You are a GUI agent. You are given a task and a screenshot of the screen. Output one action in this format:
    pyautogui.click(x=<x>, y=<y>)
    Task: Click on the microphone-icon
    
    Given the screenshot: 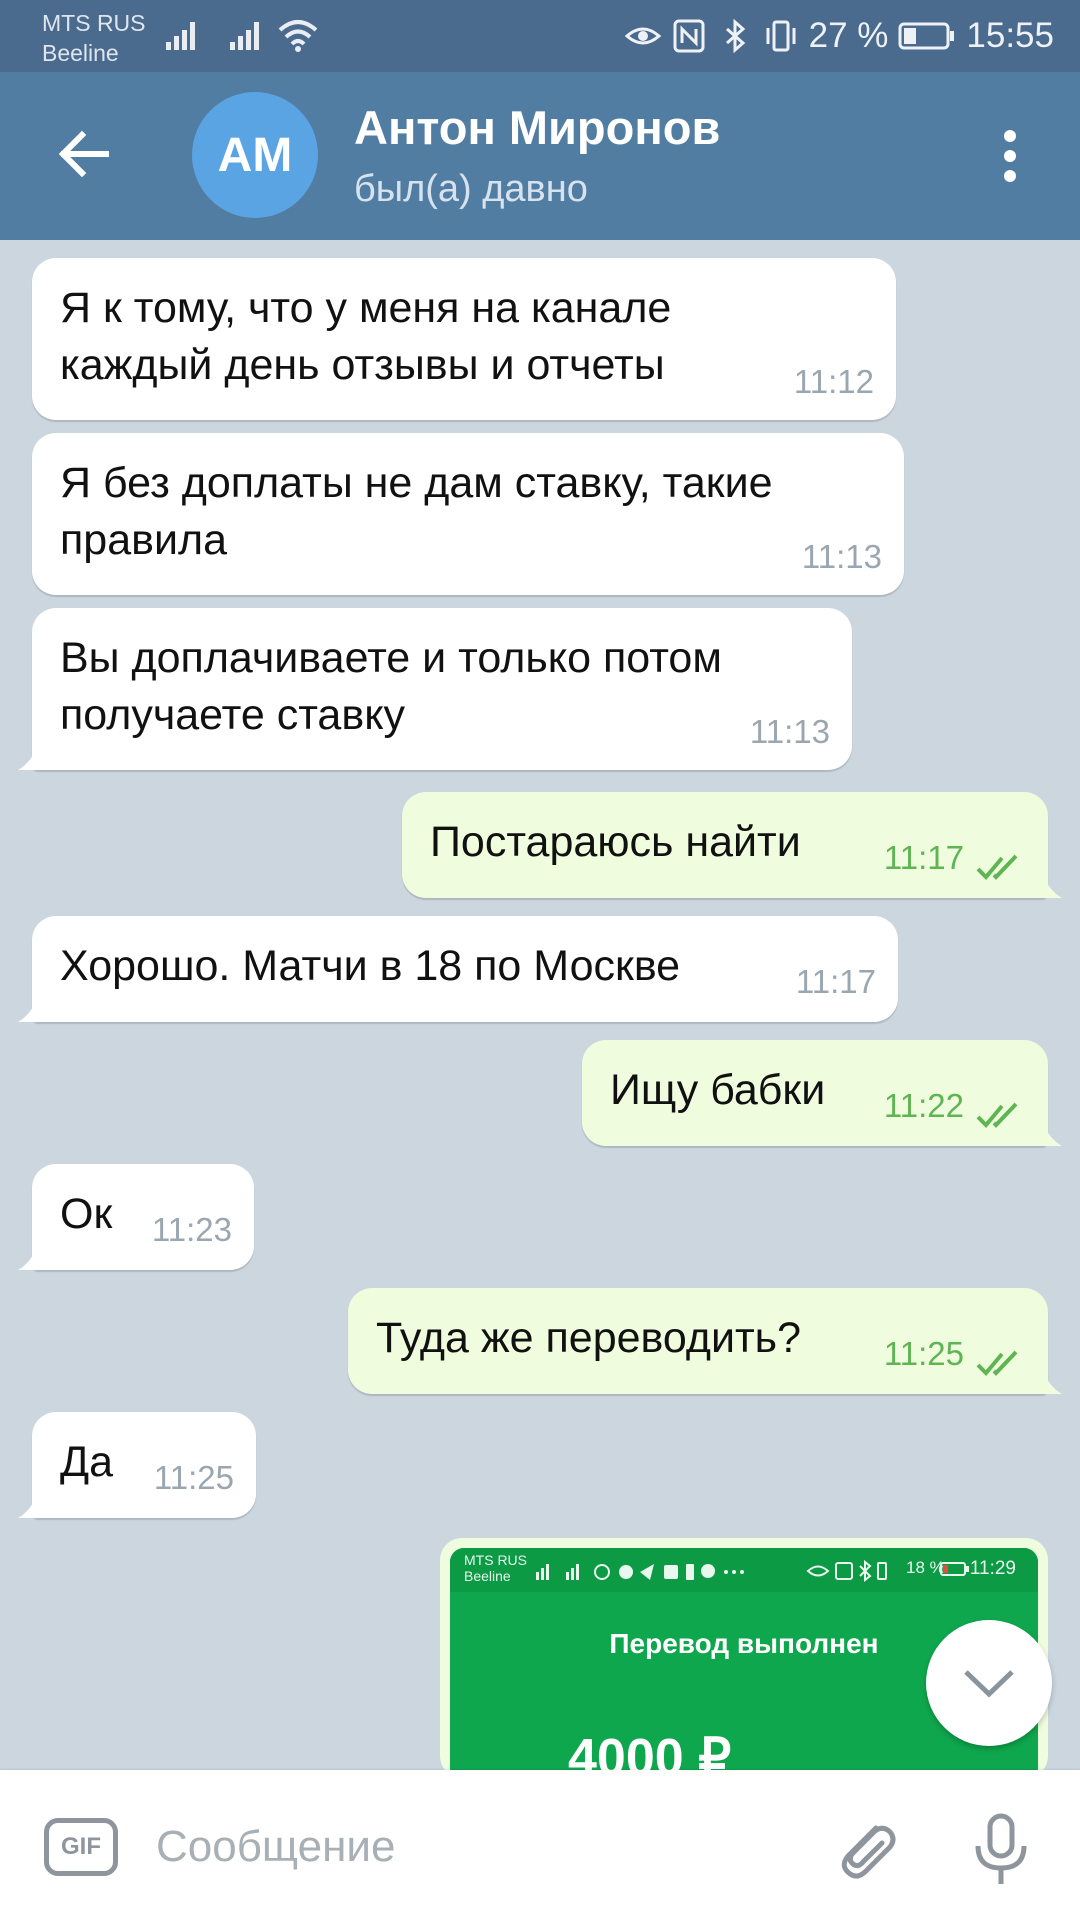 What is the action you would take?
    pyautogui.click(x=1001, y=1850)
    